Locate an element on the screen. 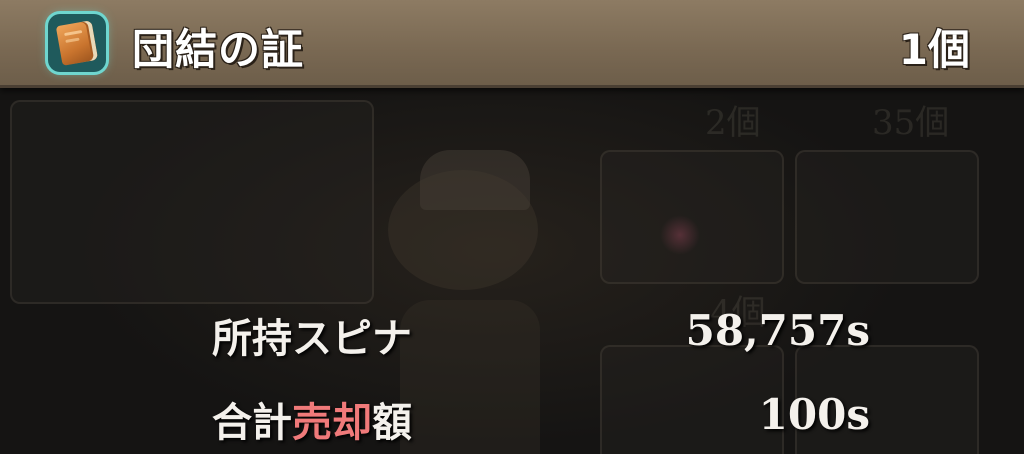 The height and width of the screenshot is (454, 1024). bg-count-text: 2個 is located at coordinates (733, 123).